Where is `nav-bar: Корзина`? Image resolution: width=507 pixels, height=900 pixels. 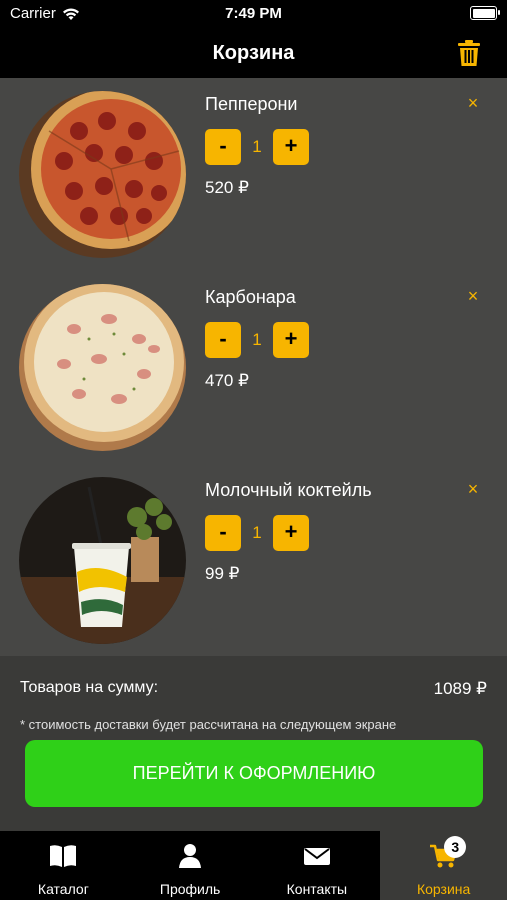 nav-bar: Корзина is located at coordinates (253, 53).